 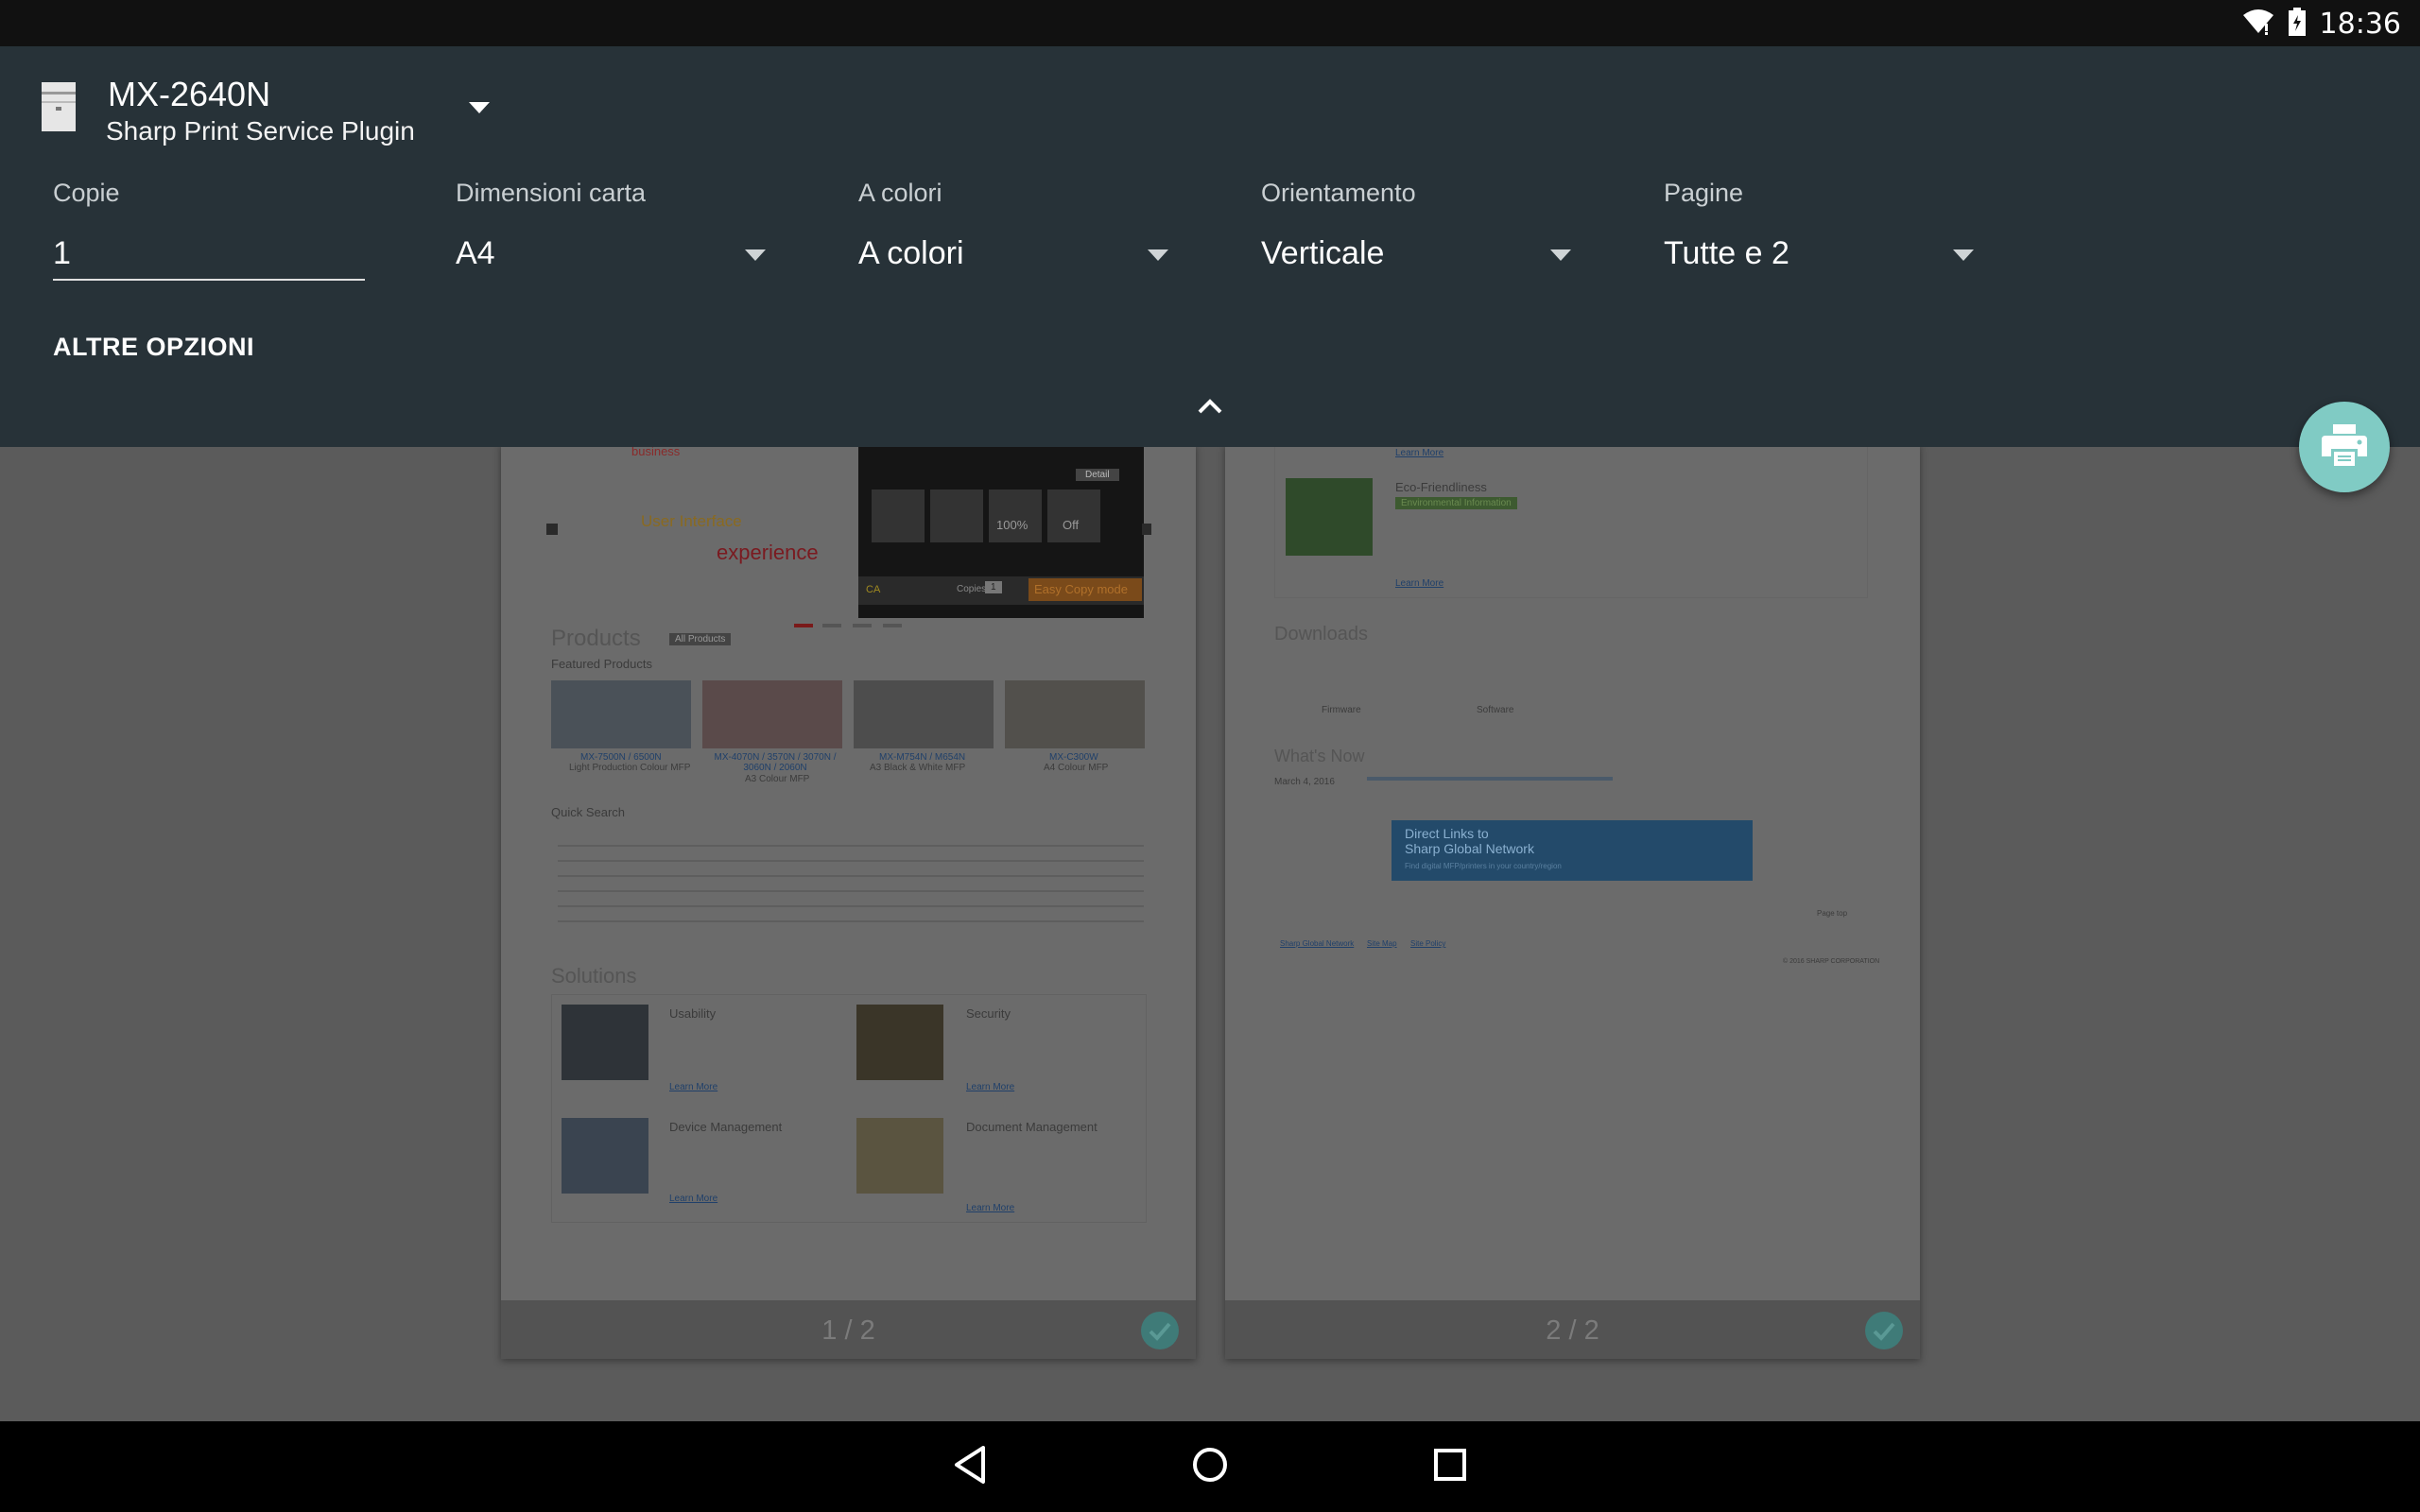 I want to click on paper-size-label: Dimensioni carta, so click(x=551, y=193).